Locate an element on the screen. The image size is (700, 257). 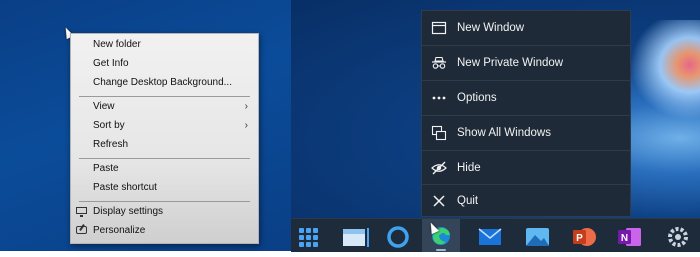
cortana-icon is located at coordinates (398, 237).